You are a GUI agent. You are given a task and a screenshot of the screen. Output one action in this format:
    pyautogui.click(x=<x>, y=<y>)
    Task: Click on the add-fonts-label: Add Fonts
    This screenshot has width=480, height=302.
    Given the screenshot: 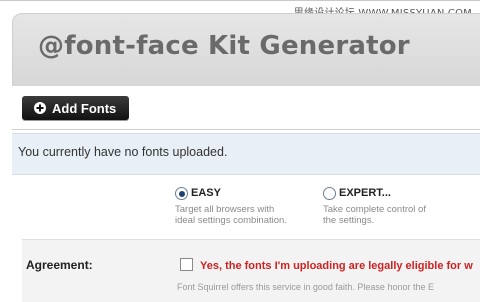 What is the action you would take?
    pyautogui.click(x=84, y=108)
    